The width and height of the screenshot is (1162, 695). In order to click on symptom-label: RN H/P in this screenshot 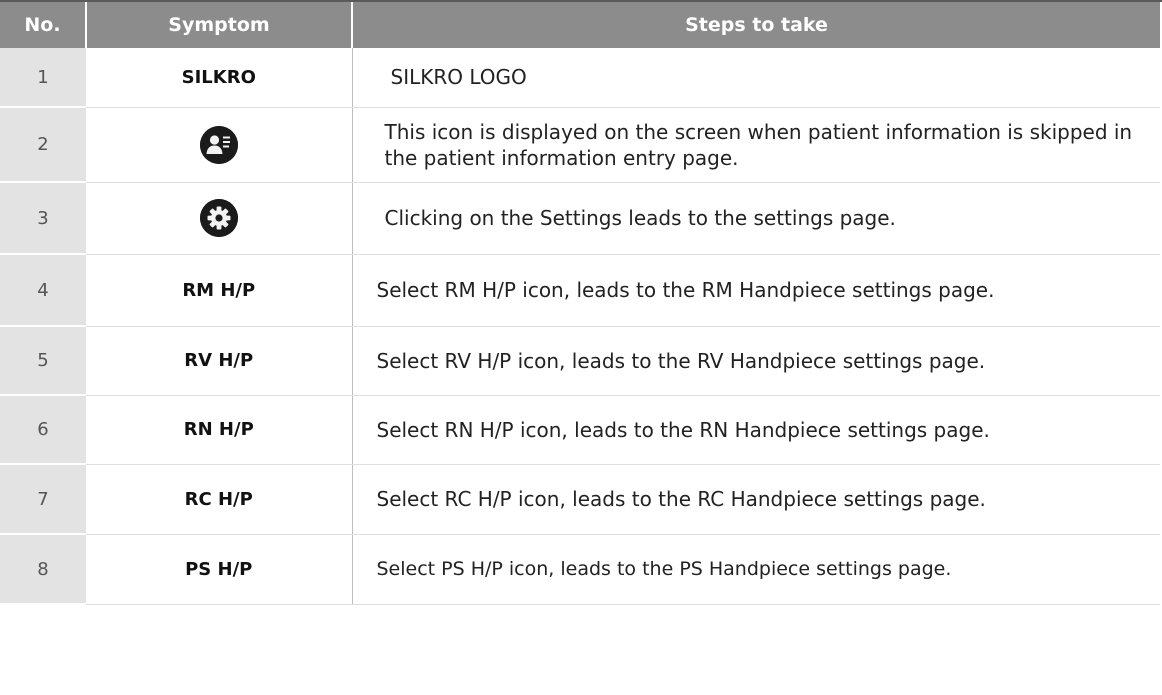, I will do `click(219, 430)`.